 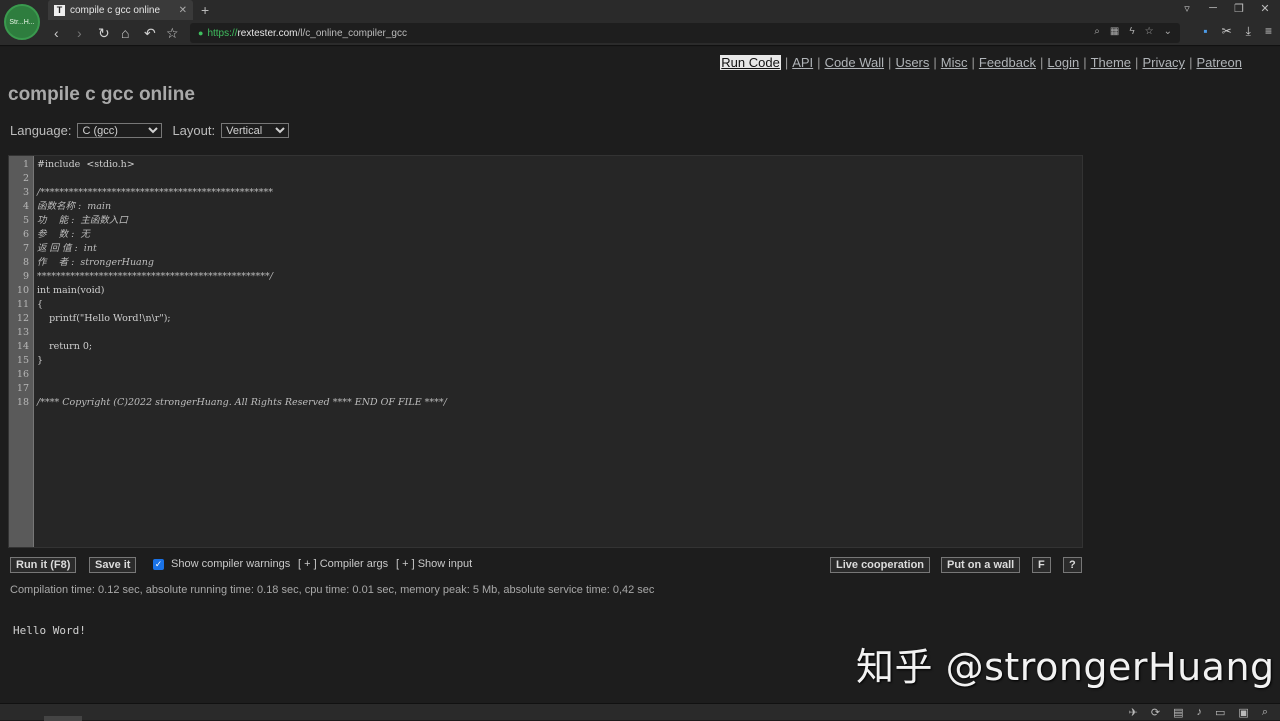 What do you see at coordinates (22, 388) in the screenshot?
I see `line-number: 17` at bounding box center [22, 388].